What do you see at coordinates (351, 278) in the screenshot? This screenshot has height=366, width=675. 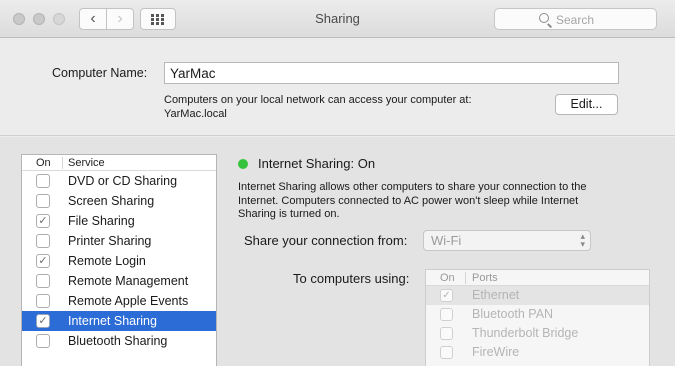 I see `to-computers-label: To computers using:` at bounding box center [351, 278].